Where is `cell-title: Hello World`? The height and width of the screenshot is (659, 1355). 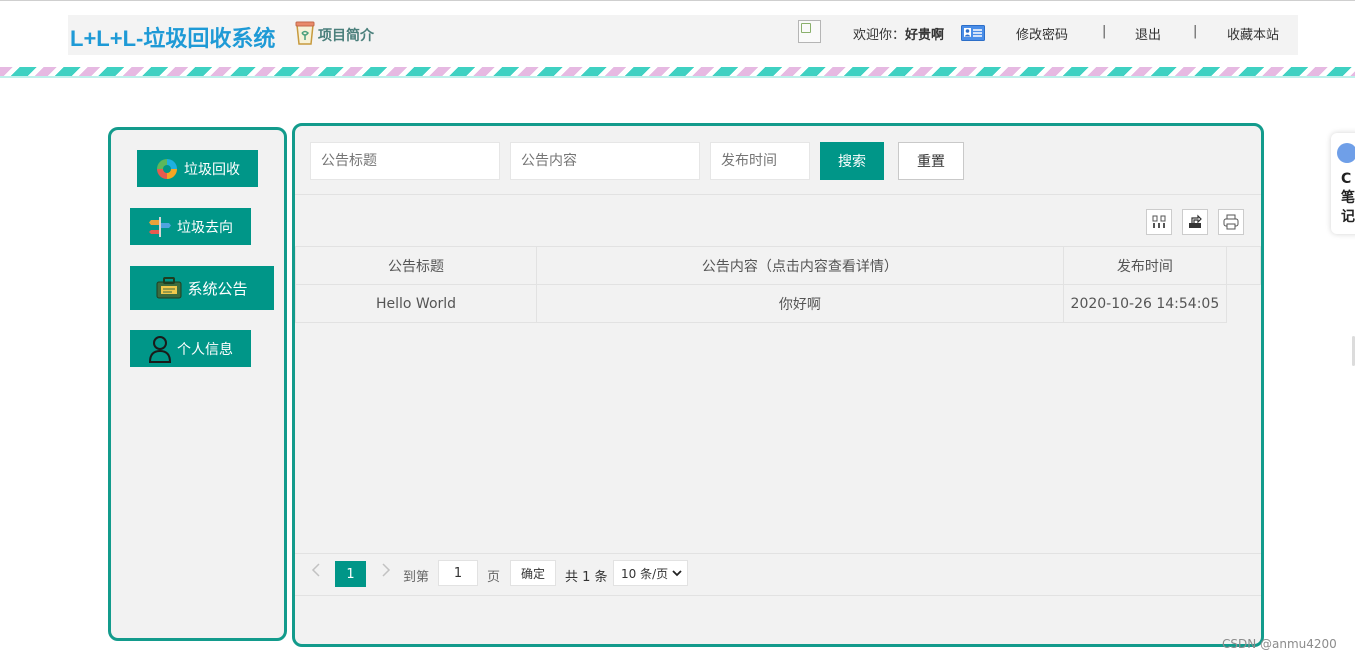 cell-title: Hello World is located at coordinates (416, 303).